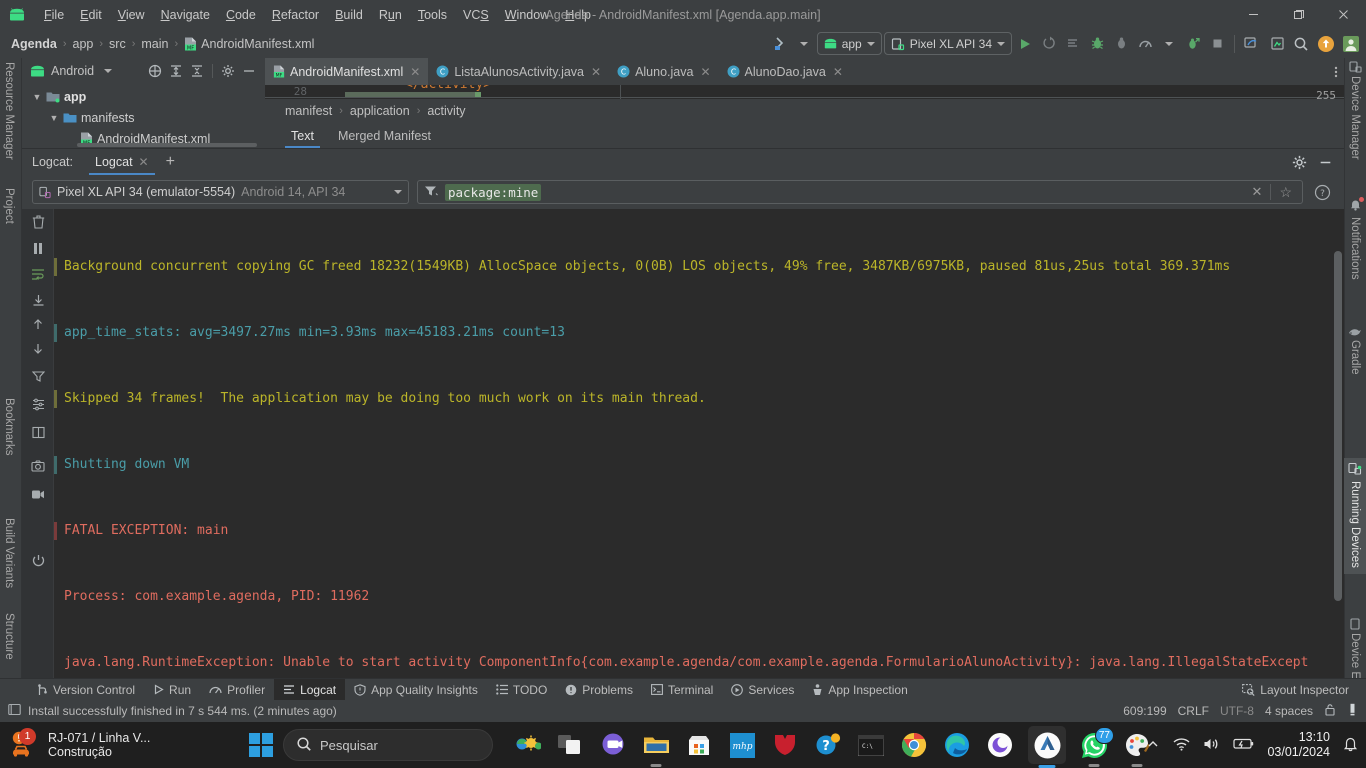 The image size is (1366, 768). I want to click on menu-refactor: Refactor, so click(295, 15).